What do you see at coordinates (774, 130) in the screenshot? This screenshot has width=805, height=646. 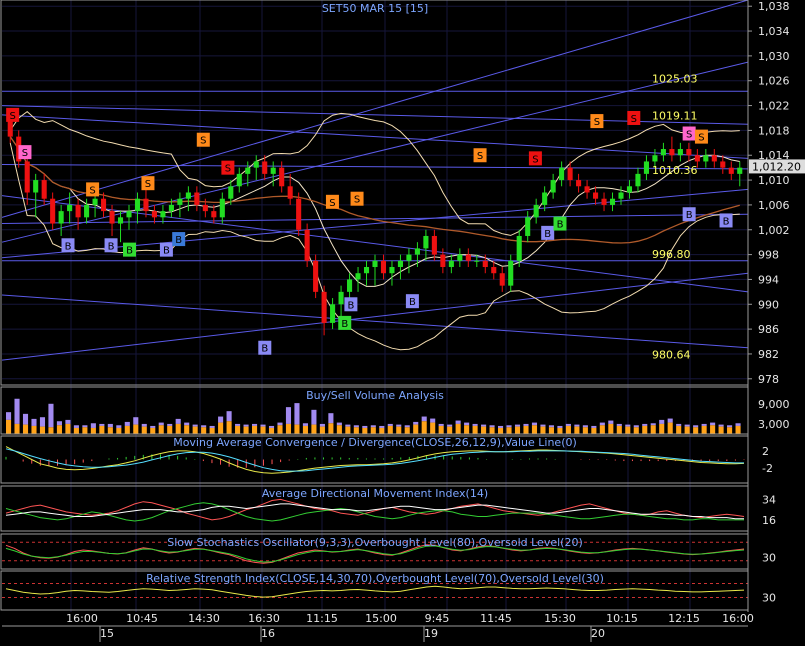 I see `price-tick-label: 1,018` at bounding box center [774, 130].